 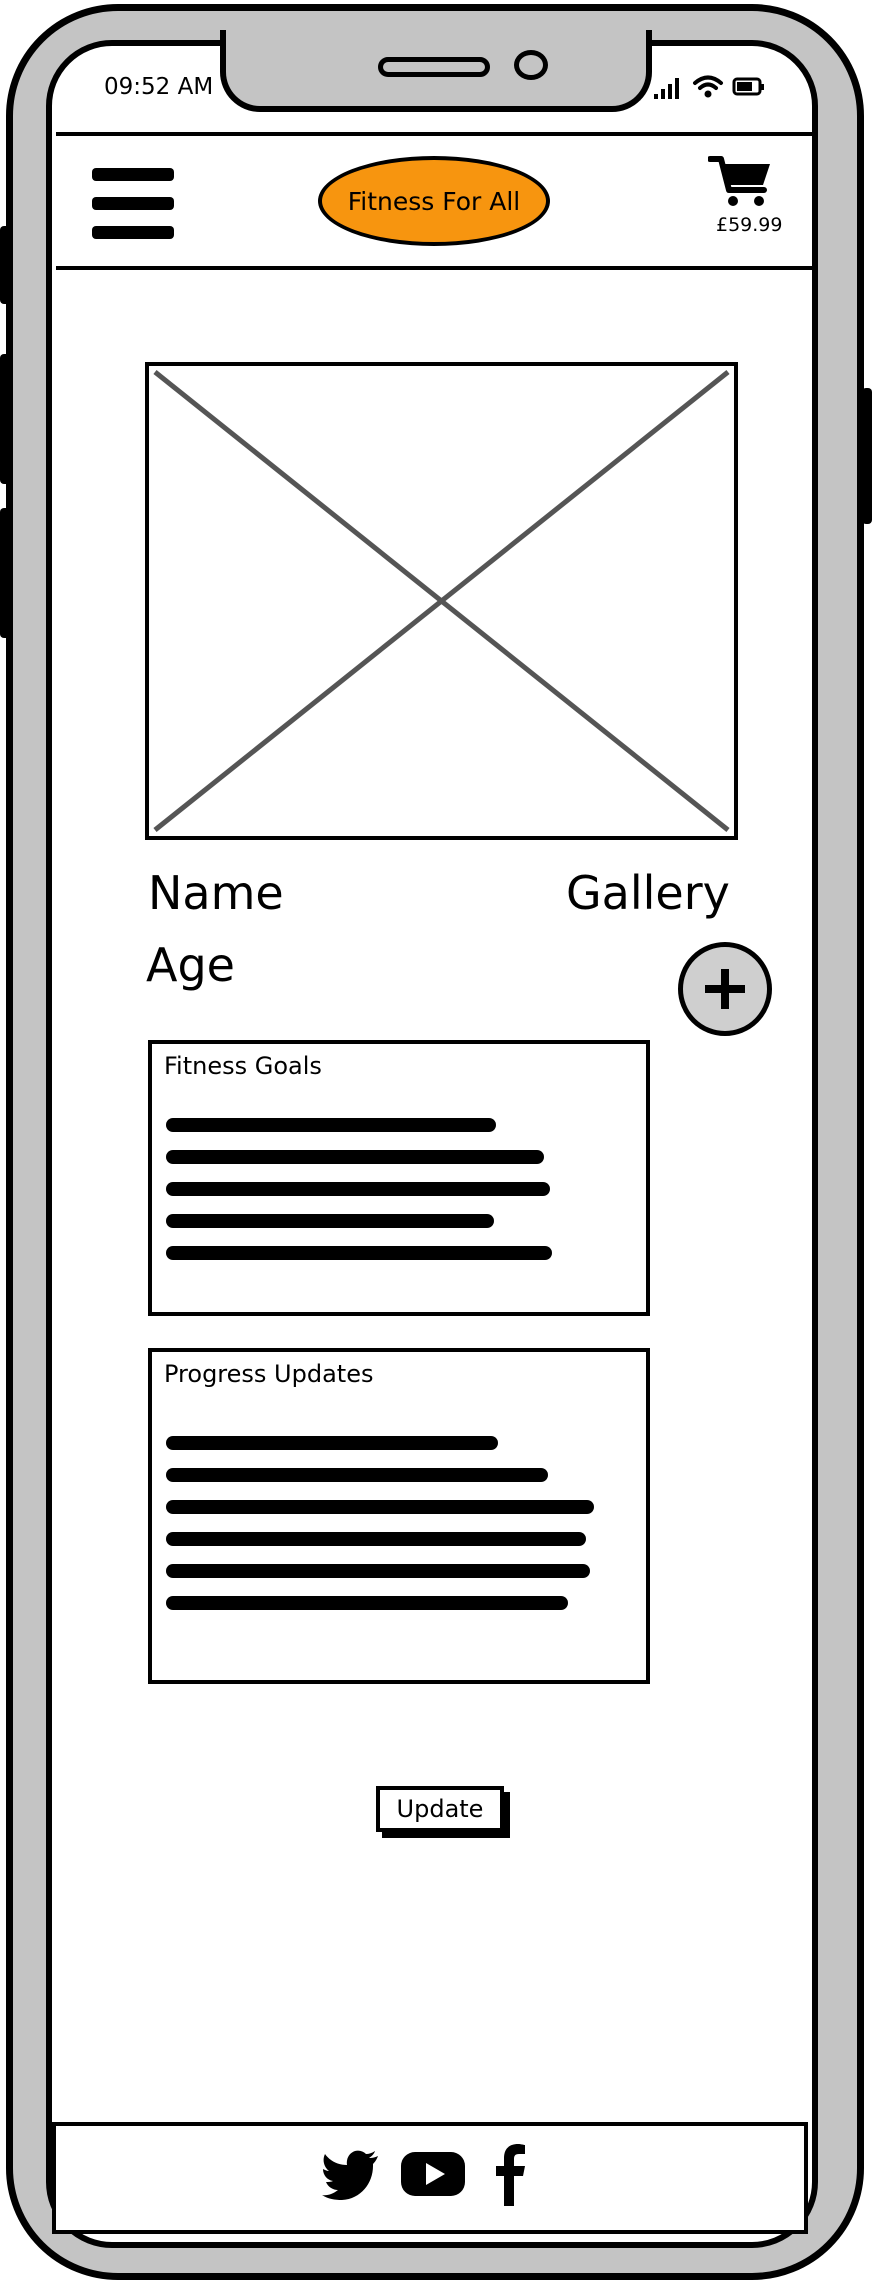 I want to click on brand-label: Fitness For All, so click(x=434, y=201).